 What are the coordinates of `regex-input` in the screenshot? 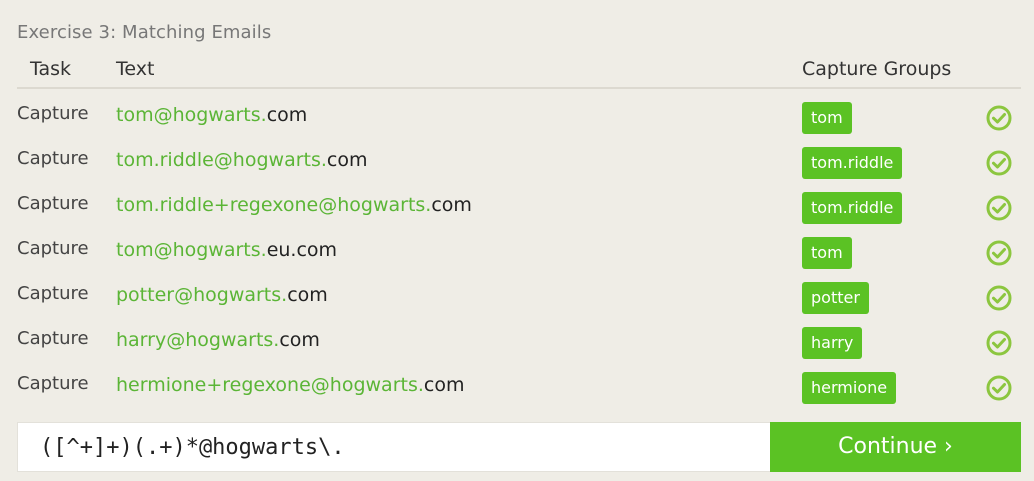 It's located at (395, 447).